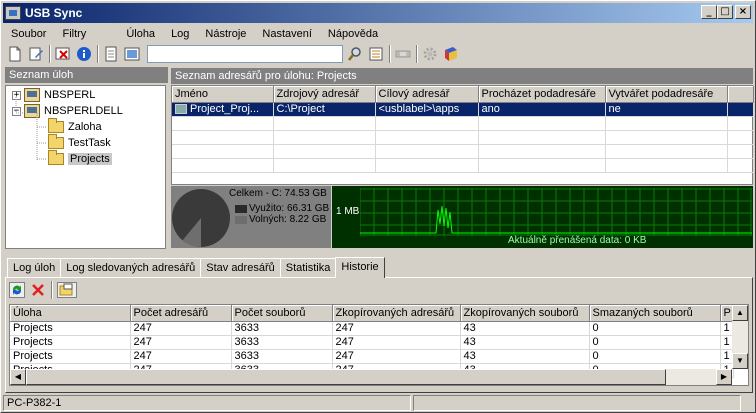 Image resolution: width=756 pixels, height=413 pixels. I want to click on status-bar: PC-P382-1, so click(378, 403).